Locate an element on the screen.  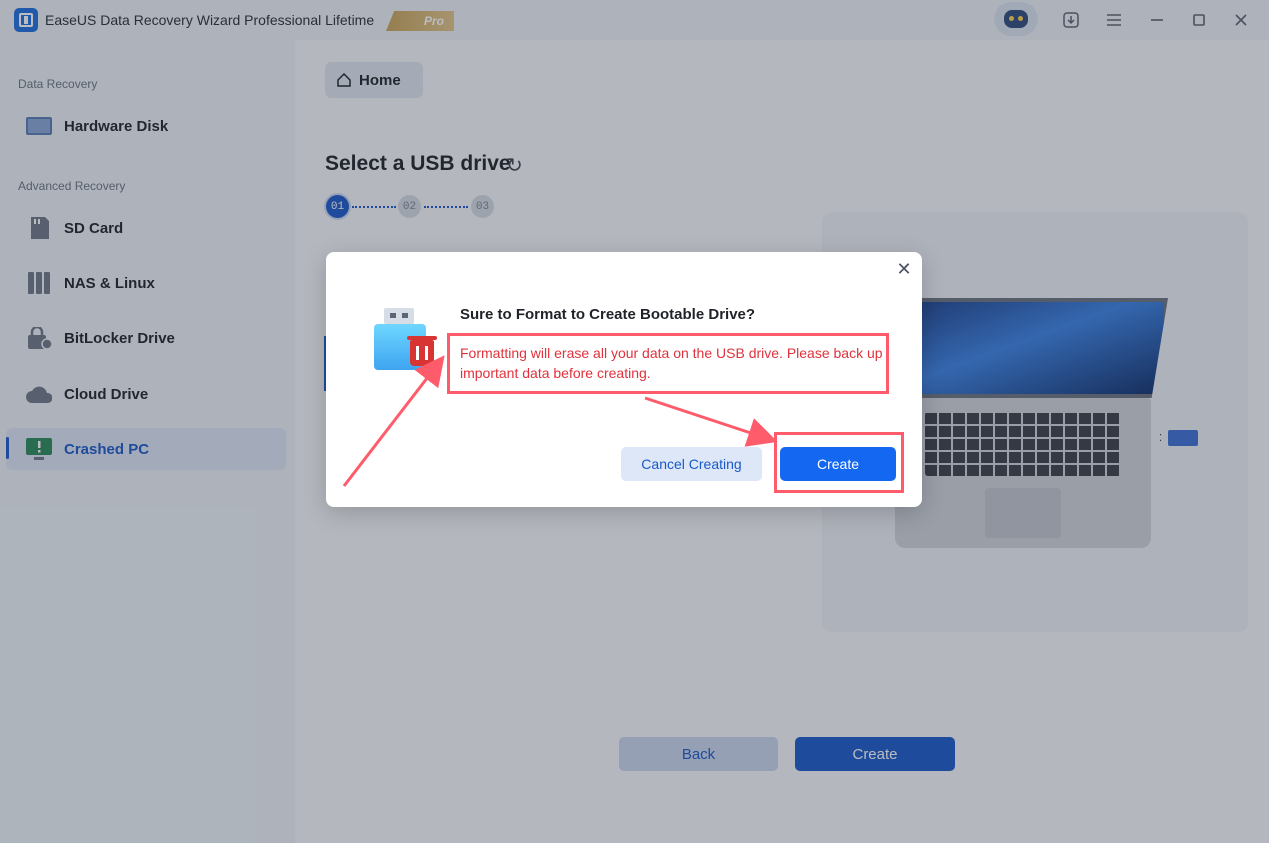
cancel-creating-button: Cancel Creating is located at coordinates (691, 464).